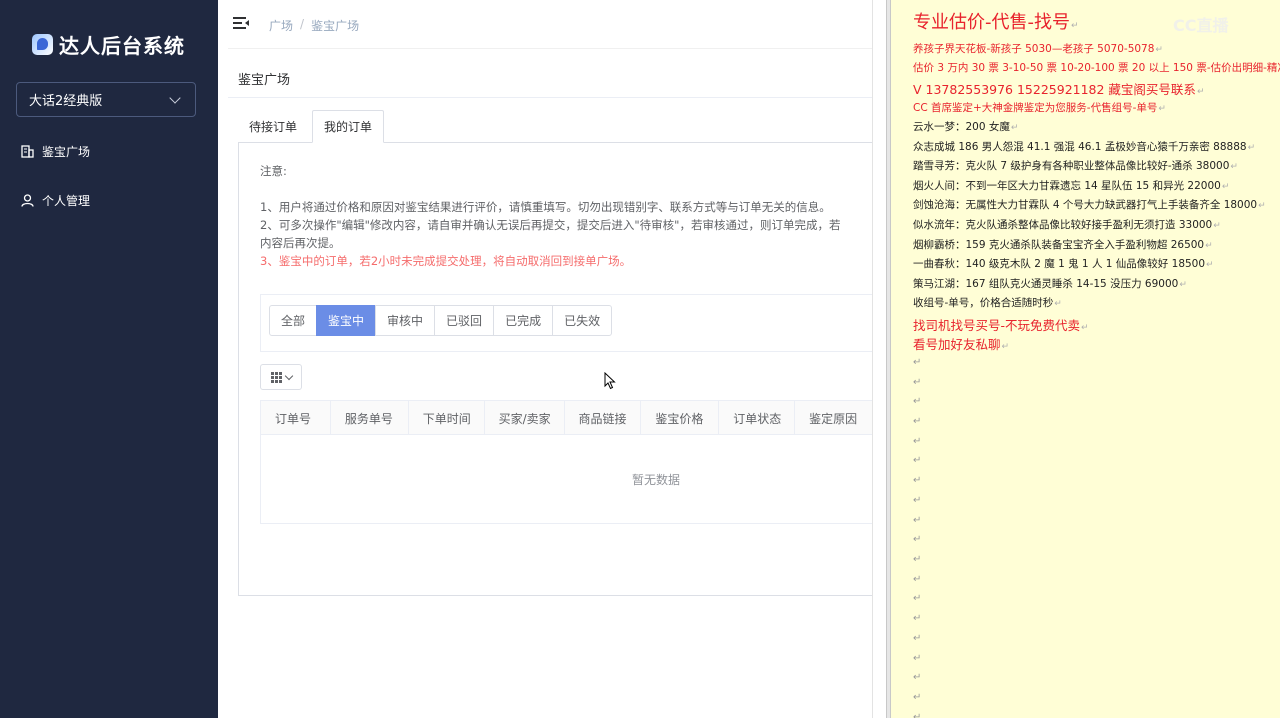  Describe the element at coordinates (370, 418) in the screenshot. I see `column-header: 服务单号` at that location.